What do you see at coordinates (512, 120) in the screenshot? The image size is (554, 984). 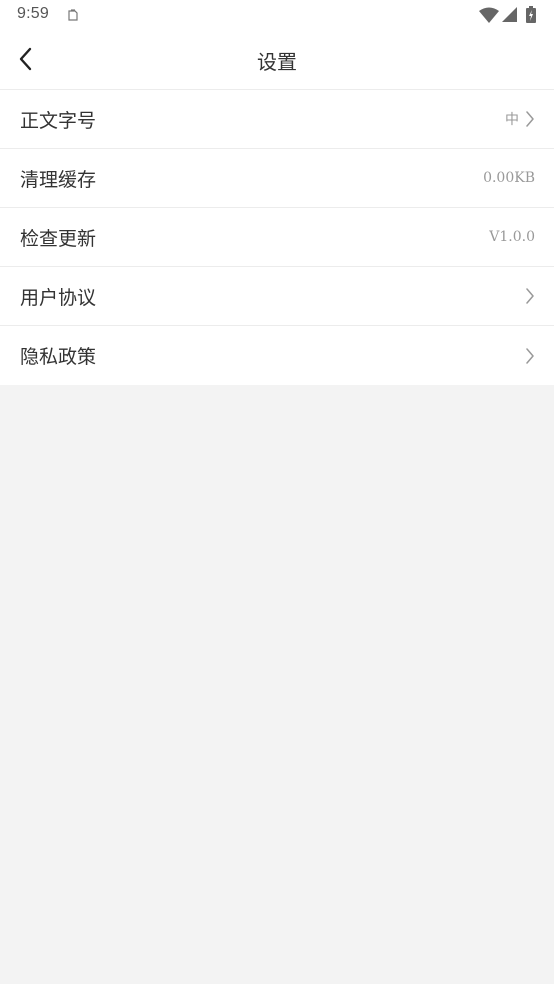 I see `settings-item-value: 中` at bounding box center [512, 120].